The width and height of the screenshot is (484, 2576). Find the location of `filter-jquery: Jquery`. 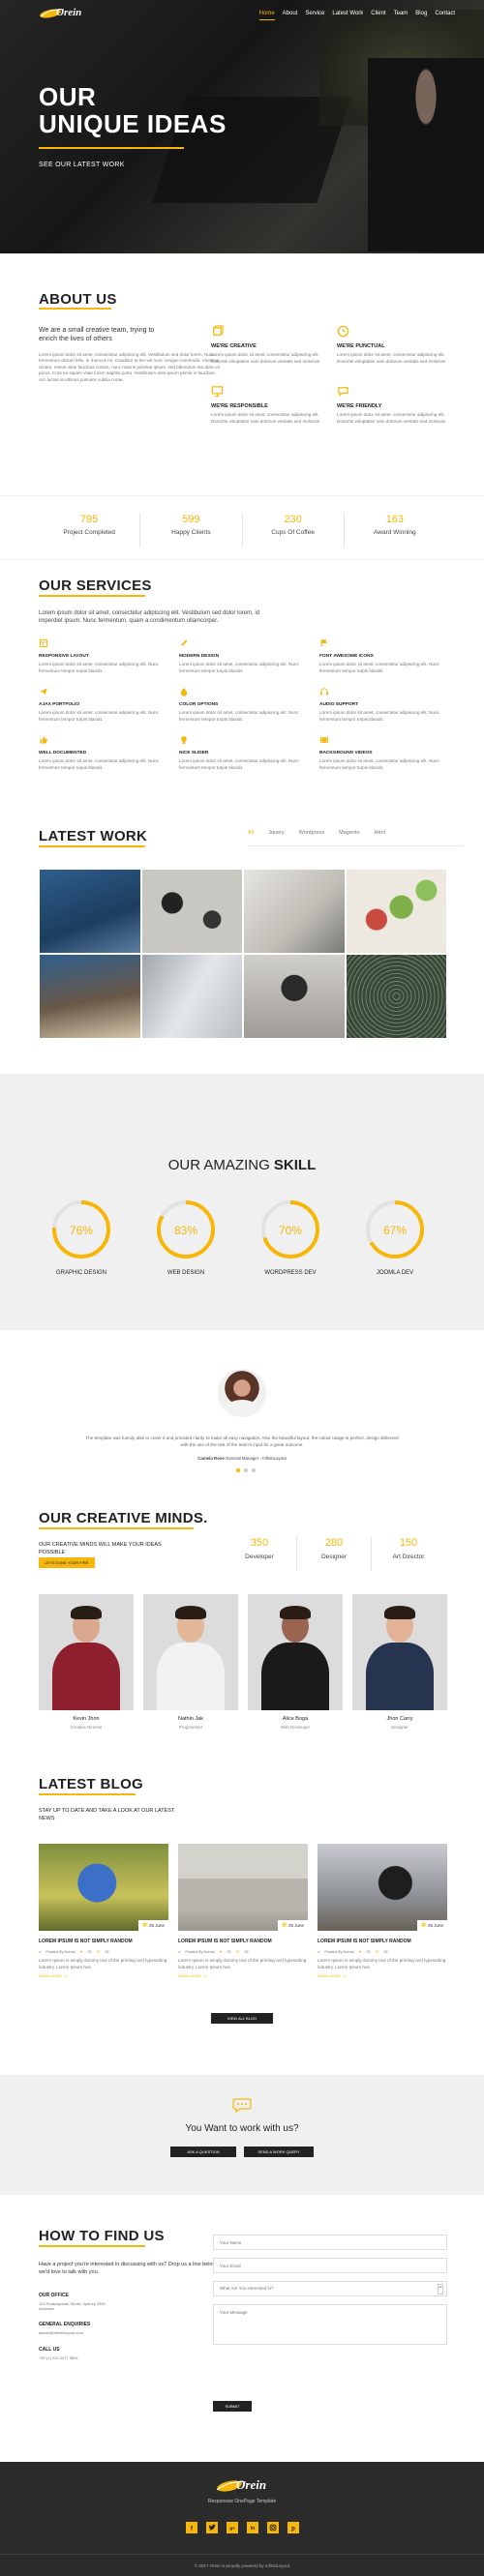

filter-jquery: Jquery is located at coordinates (276, 834).